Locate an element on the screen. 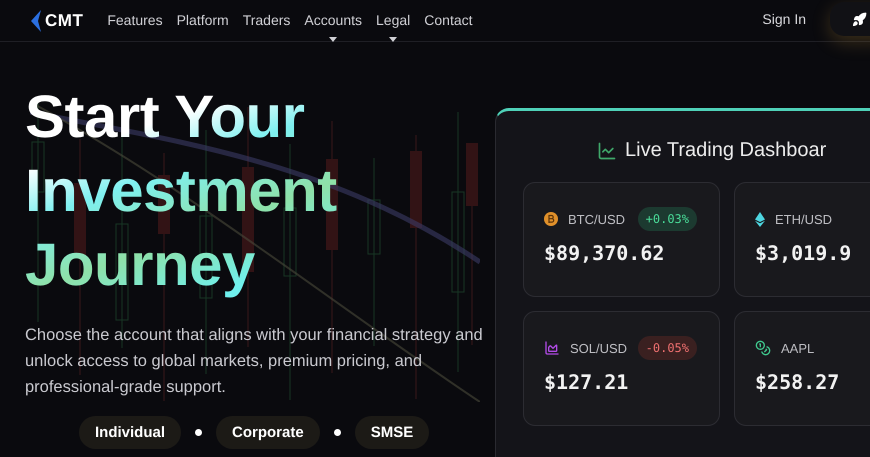  nav-link: Accounts is located at coordinates (333, 27).